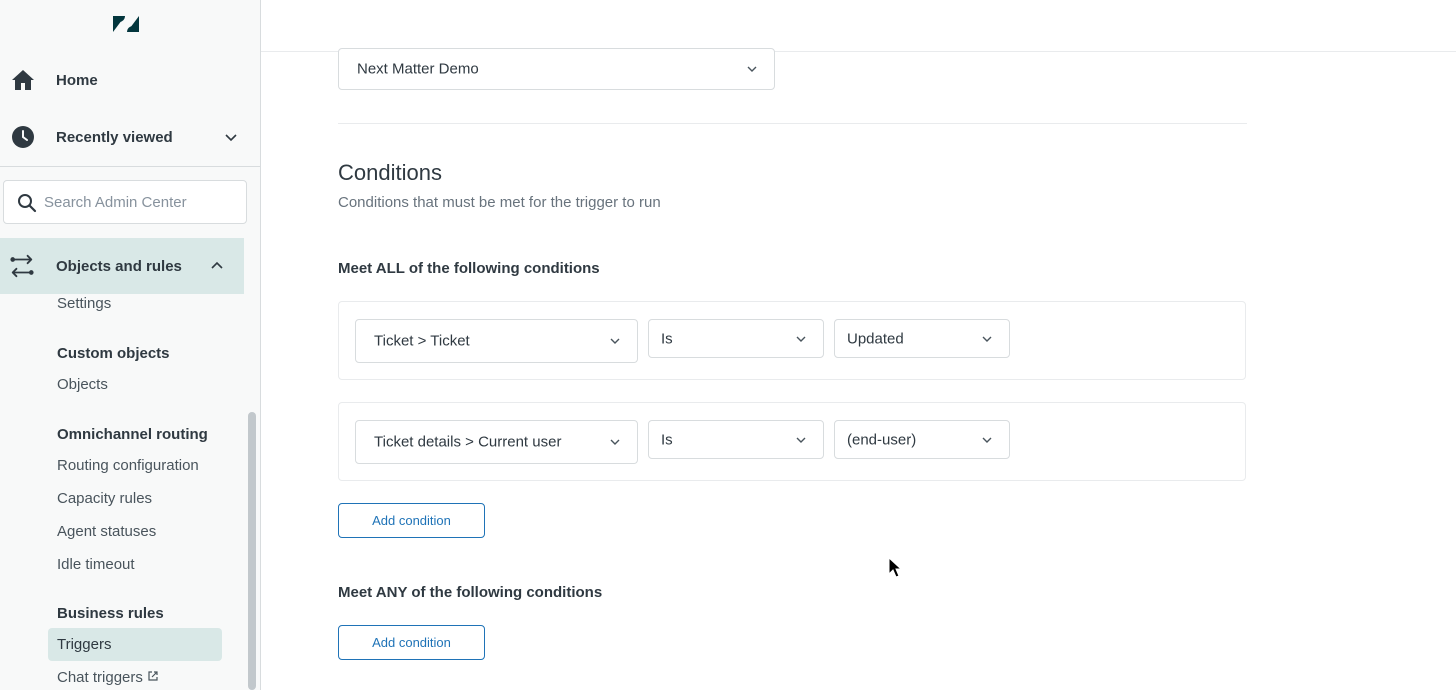 This screenshot has width=1456, height=690. I want to click on external-link-icon, so click(153, 676).